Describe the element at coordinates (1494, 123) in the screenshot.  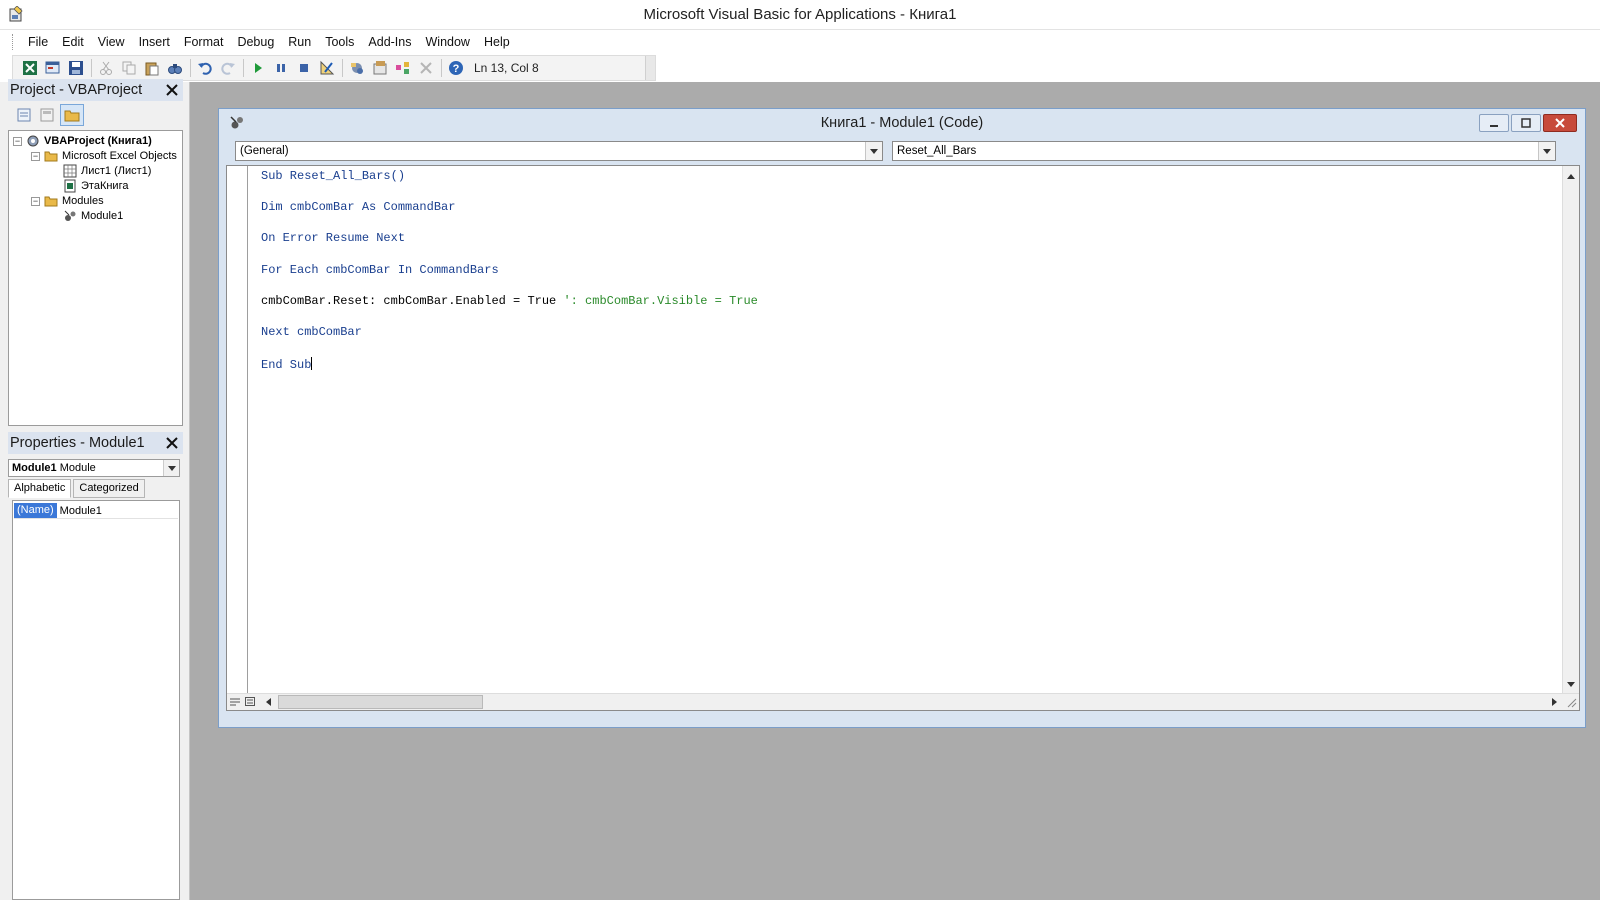
I see `minimize-button` at that location.